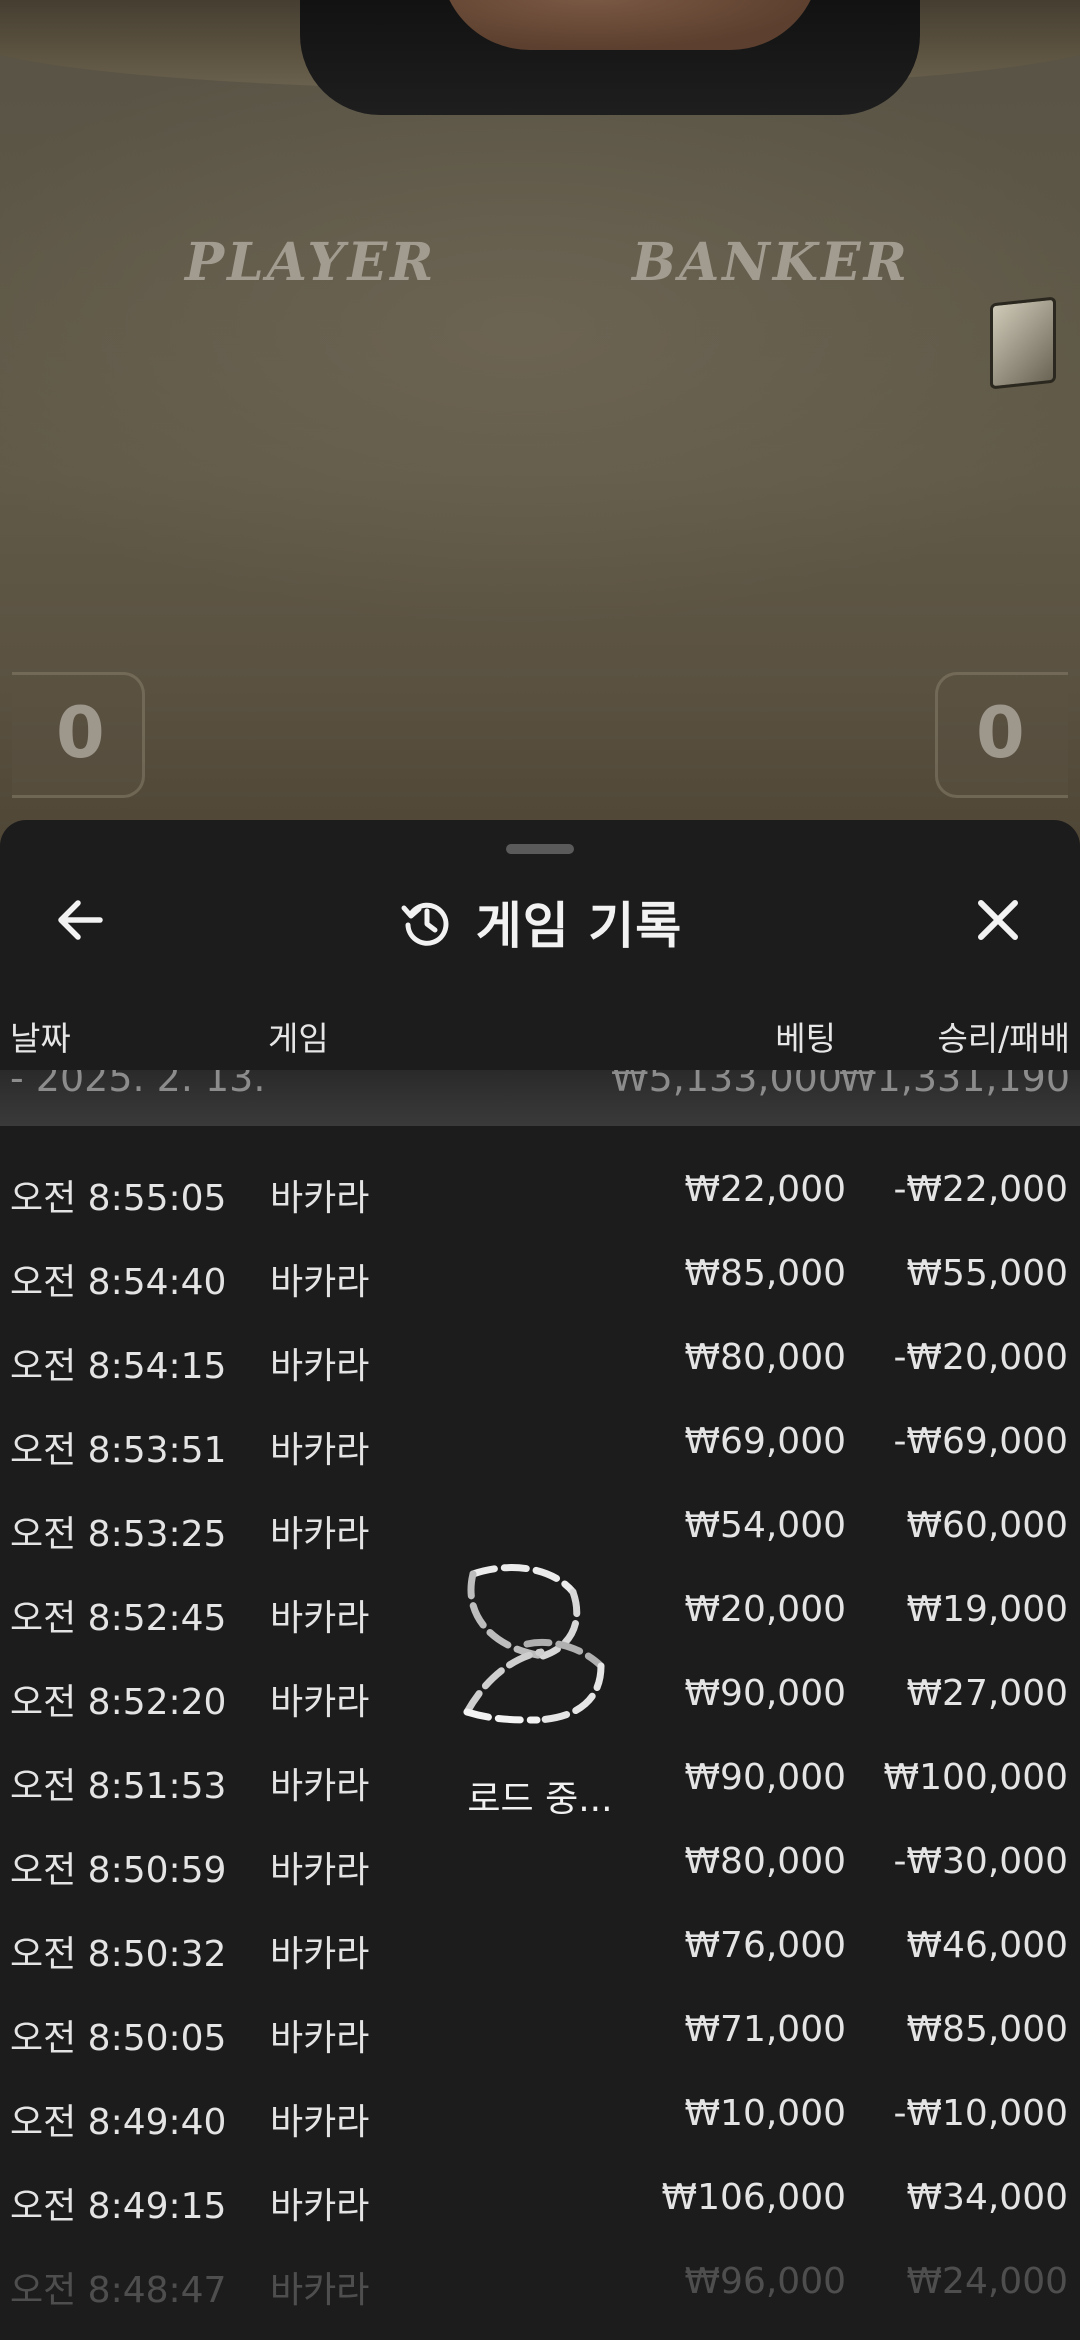 This screenshot has width=1080, height=2340. I want to click on row-bet: ₩76,000, so click(765, 1945).